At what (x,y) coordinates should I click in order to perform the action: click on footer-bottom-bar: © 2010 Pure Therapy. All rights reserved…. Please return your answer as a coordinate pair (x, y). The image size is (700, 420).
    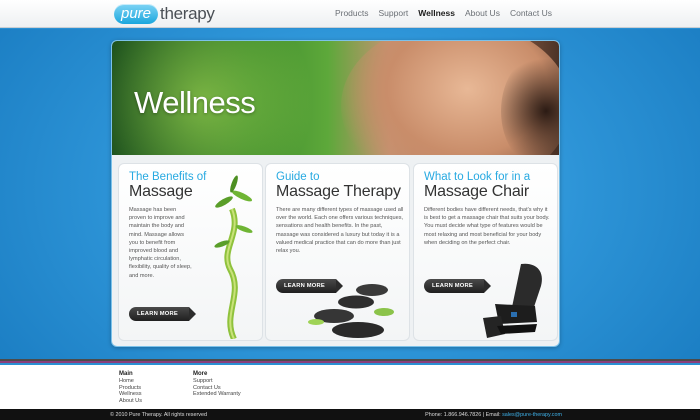
    Looking at the image, I should click on (350, 414).